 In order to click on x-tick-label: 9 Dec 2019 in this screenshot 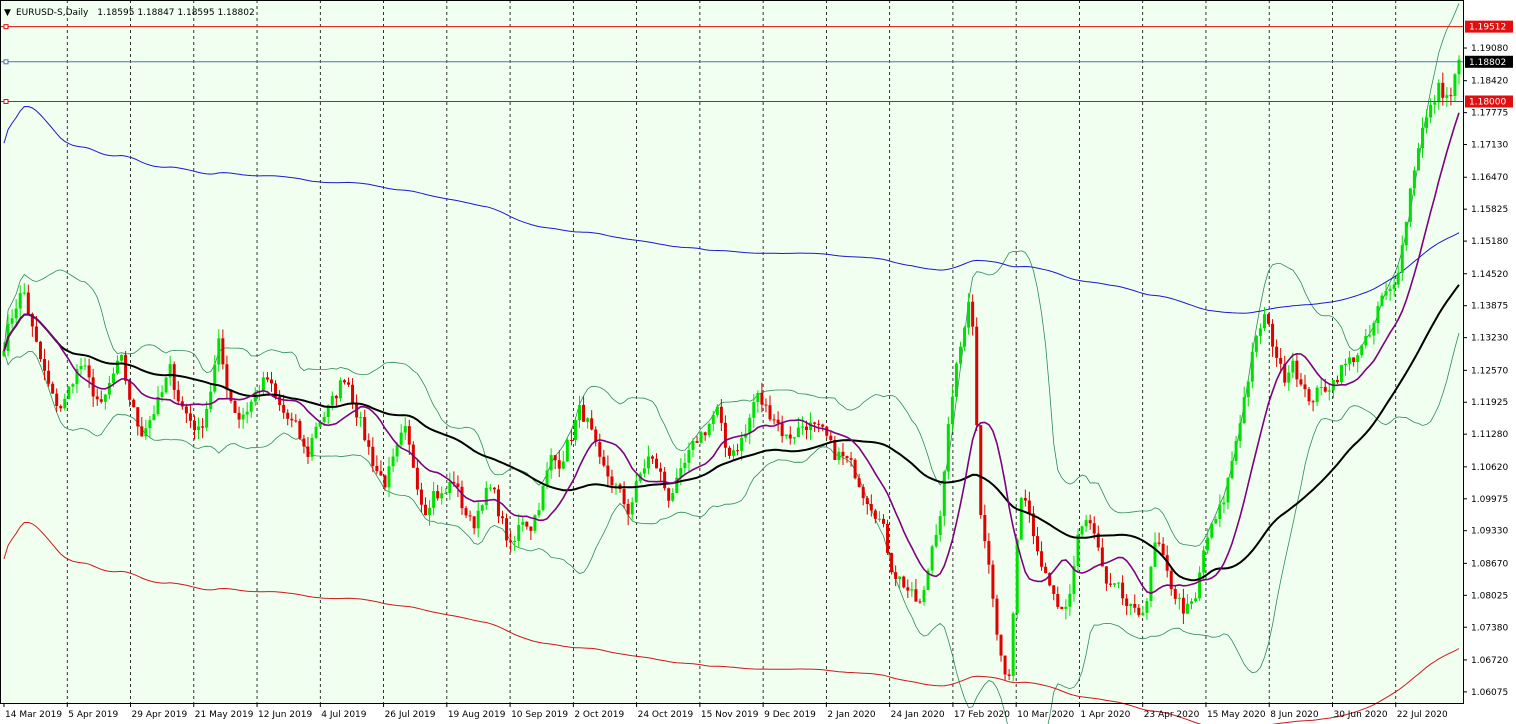, I will do `click(790, 715)`.